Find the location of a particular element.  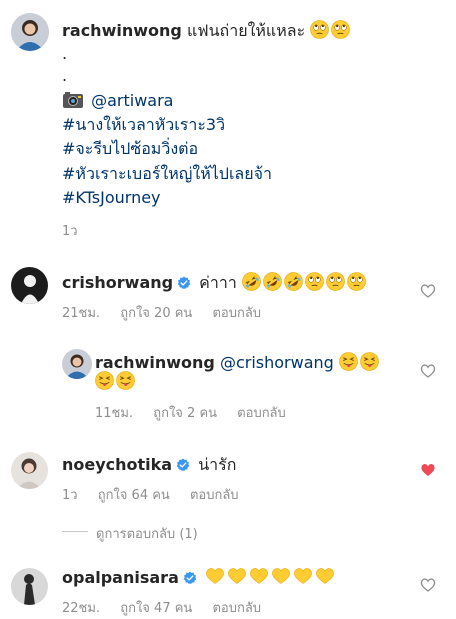

likes-count-button: ถูกใจ 2 คน is located at coordinates (185, 413).